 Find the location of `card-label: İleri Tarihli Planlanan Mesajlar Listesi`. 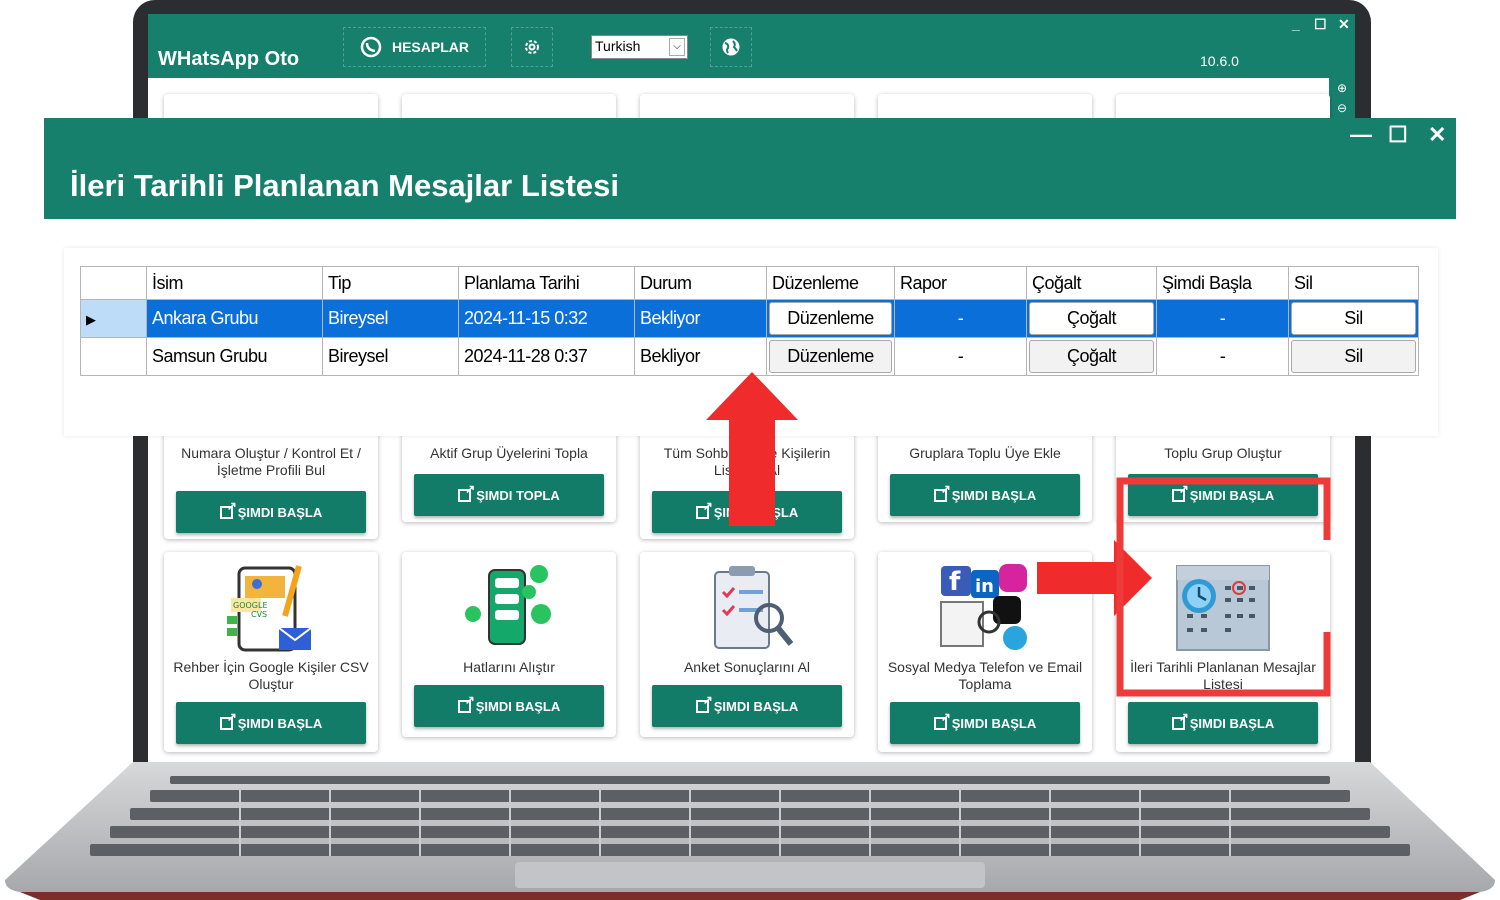

card-label: İleri Tarihli Planlanan Mesajlar Listesi is located at coordinates (1223, 675).